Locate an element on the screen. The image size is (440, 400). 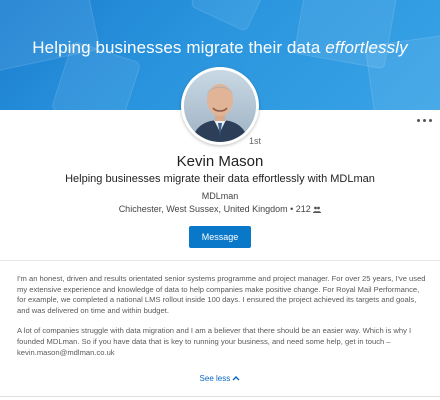
person-photo-icon is located at coordinates (220, 106).